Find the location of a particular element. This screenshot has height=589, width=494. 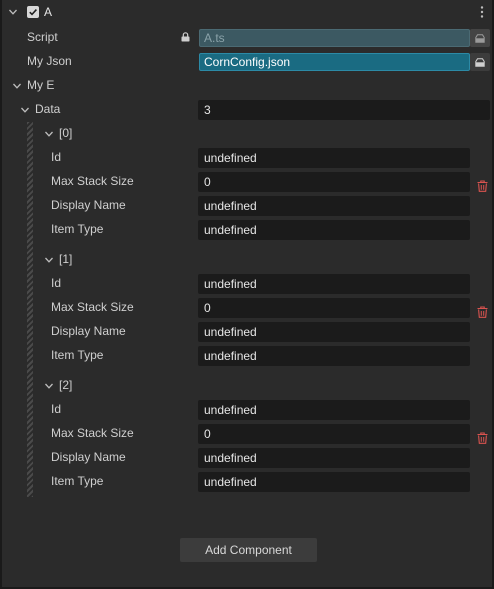

item-1-delete-trash-icon is located at coordinates (482, 312).